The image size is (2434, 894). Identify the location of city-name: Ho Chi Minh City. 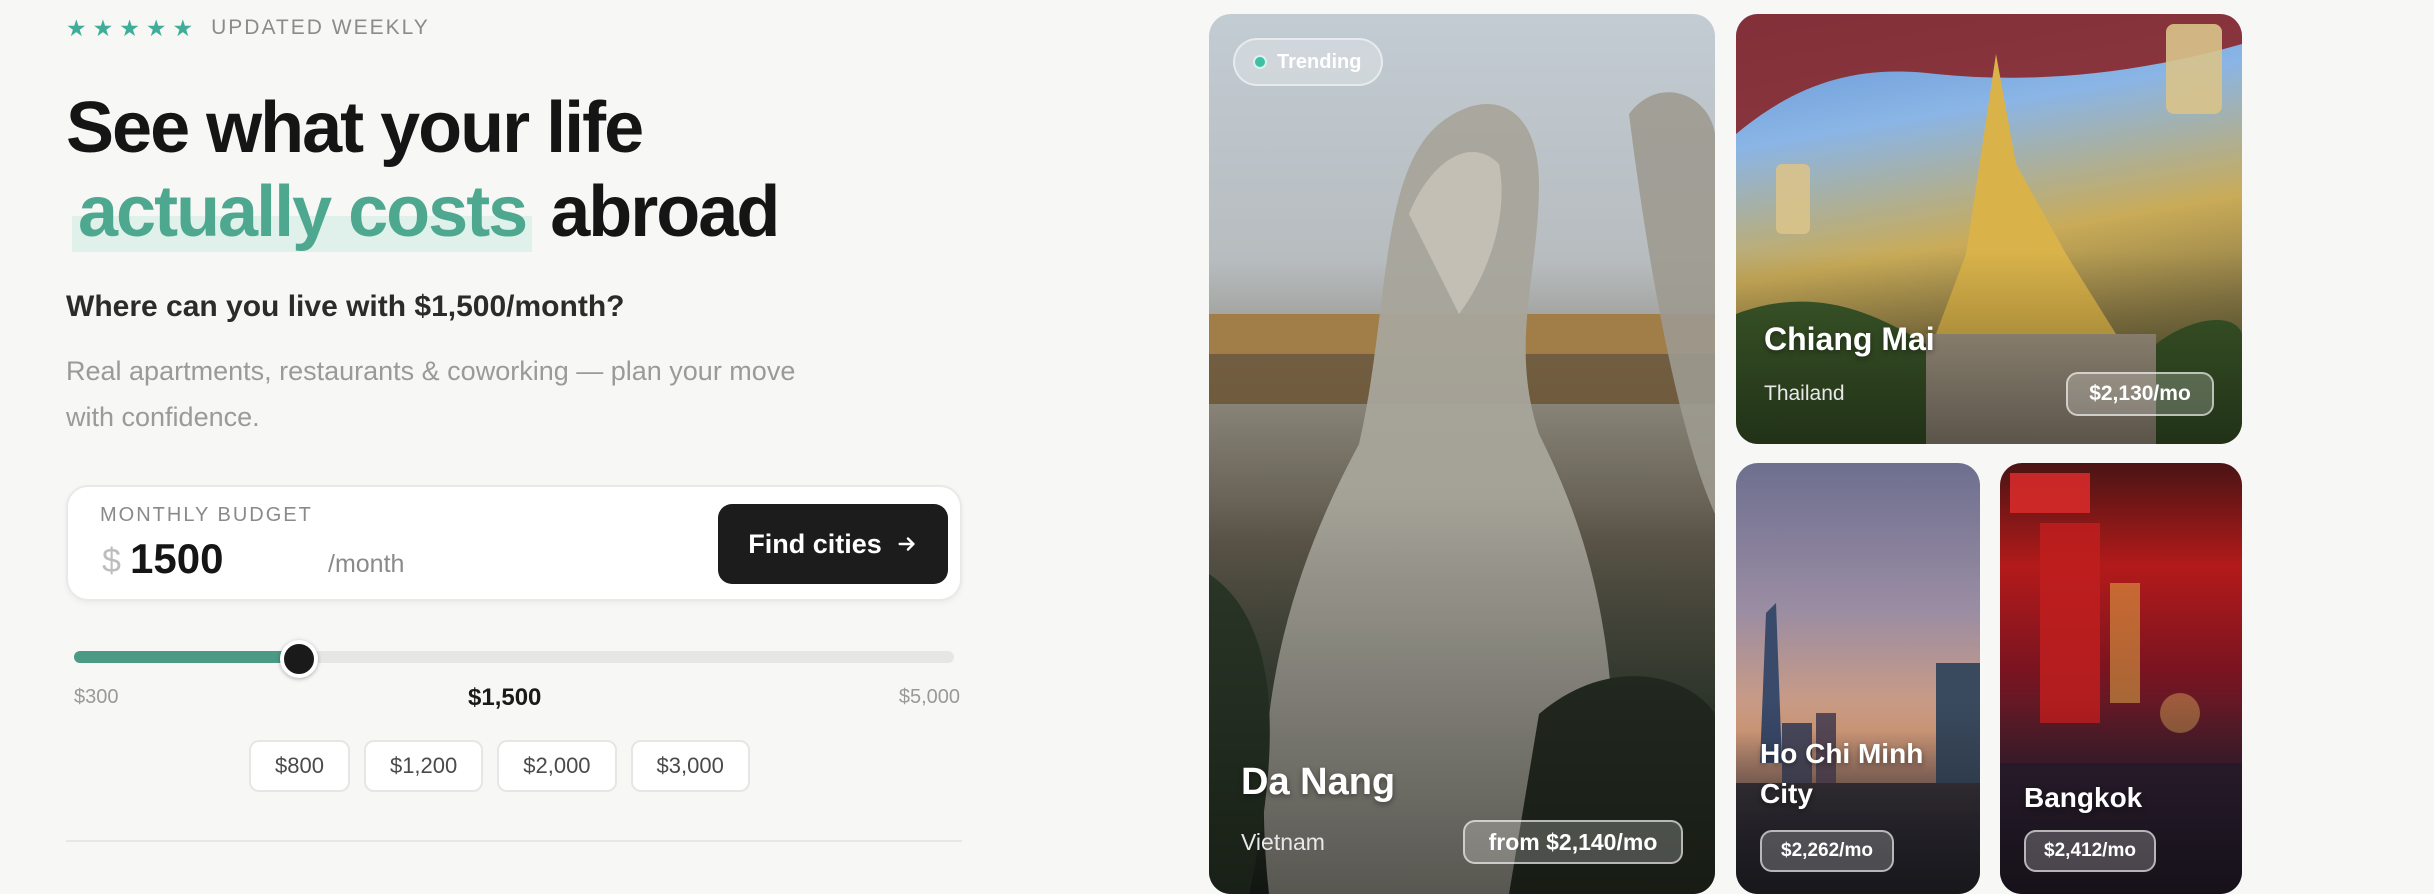
(1842, 773).